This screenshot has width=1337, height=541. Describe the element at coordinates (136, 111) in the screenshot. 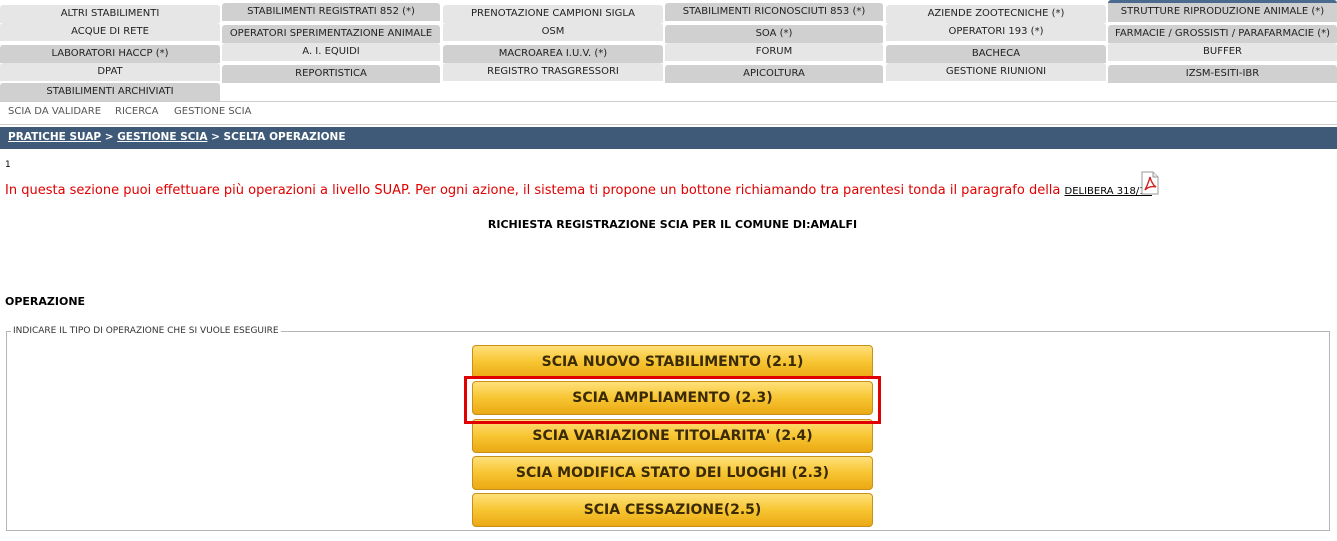

I see `subnav-ricerca: RICERCA` at that location.